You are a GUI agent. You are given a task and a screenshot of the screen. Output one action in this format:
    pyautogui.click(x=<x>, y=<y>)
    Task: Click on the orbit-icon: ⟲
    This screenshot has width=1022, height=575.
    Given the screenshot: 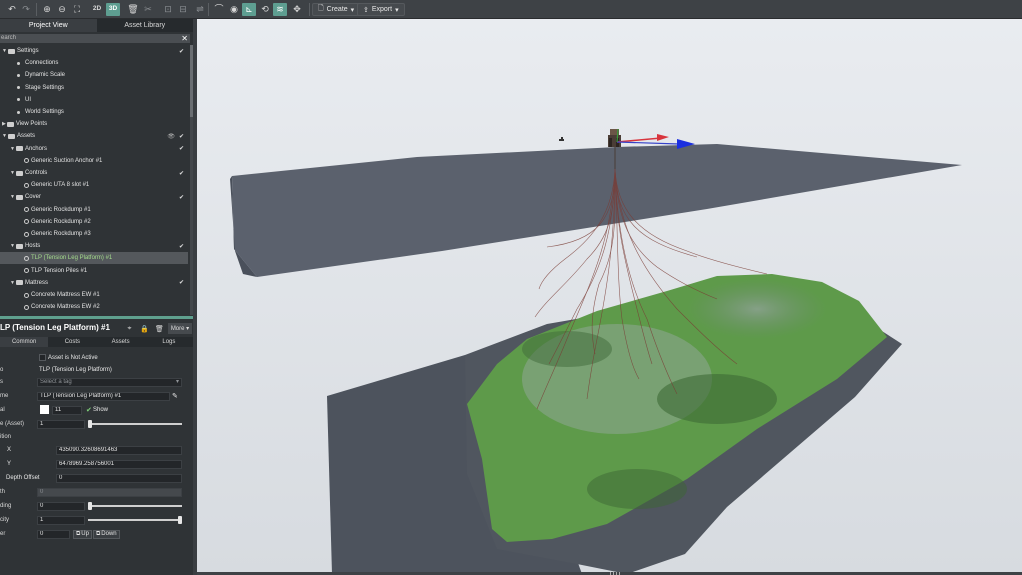 What is the action you would take?
    pyautogui.click(x=265, y=9)
    